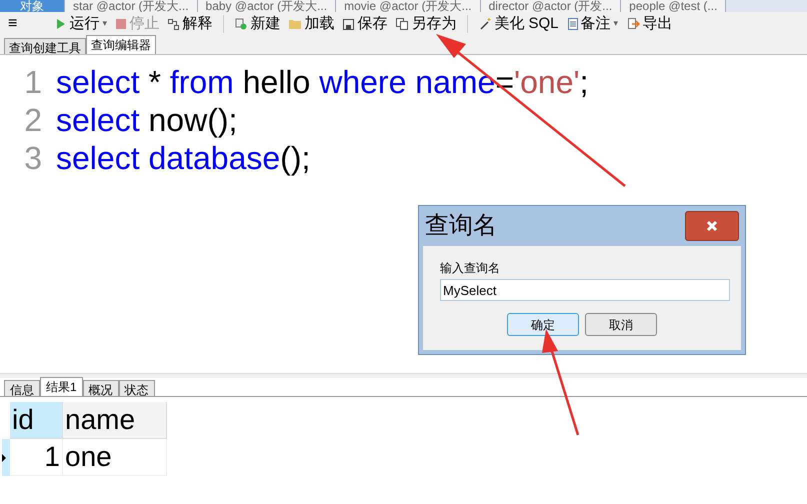 The image size is (807, 504). I want to click on editor-tab: 查询创建工具, so click(45, 46).